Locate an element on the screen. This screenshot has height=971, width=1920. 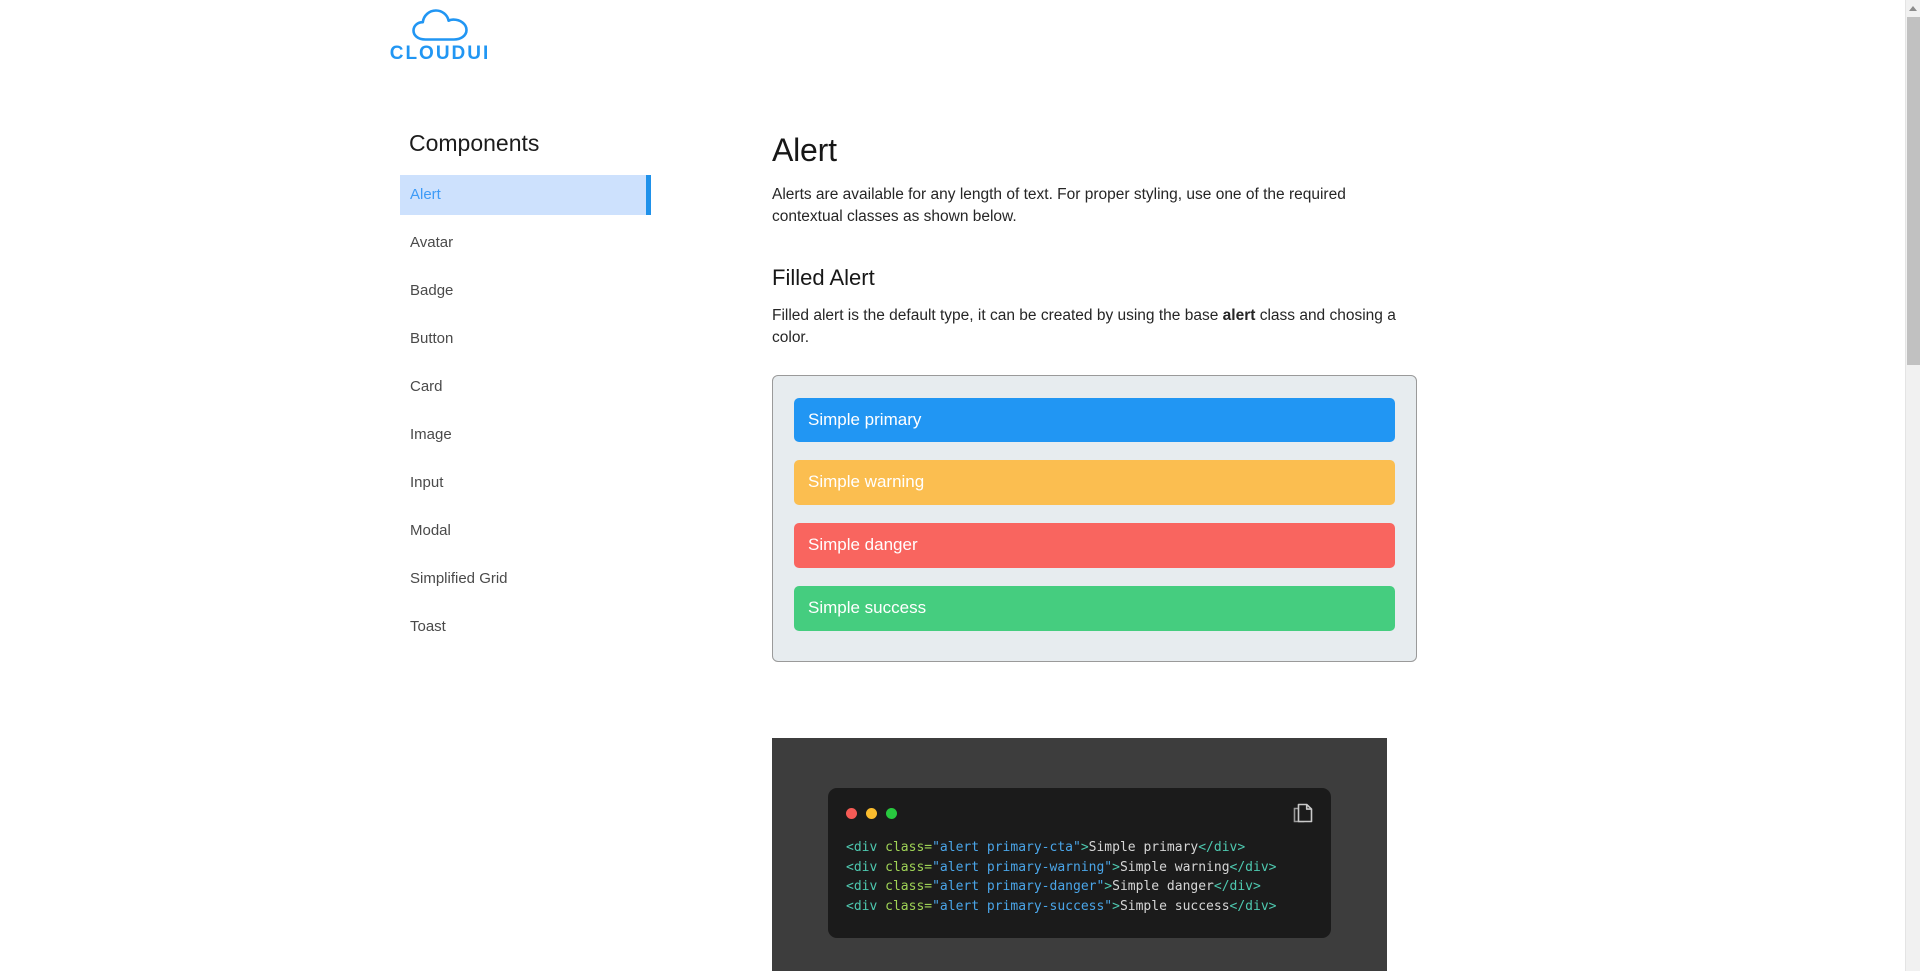
sidebar-item-toast: Toast is located at coordinates (525, 627).